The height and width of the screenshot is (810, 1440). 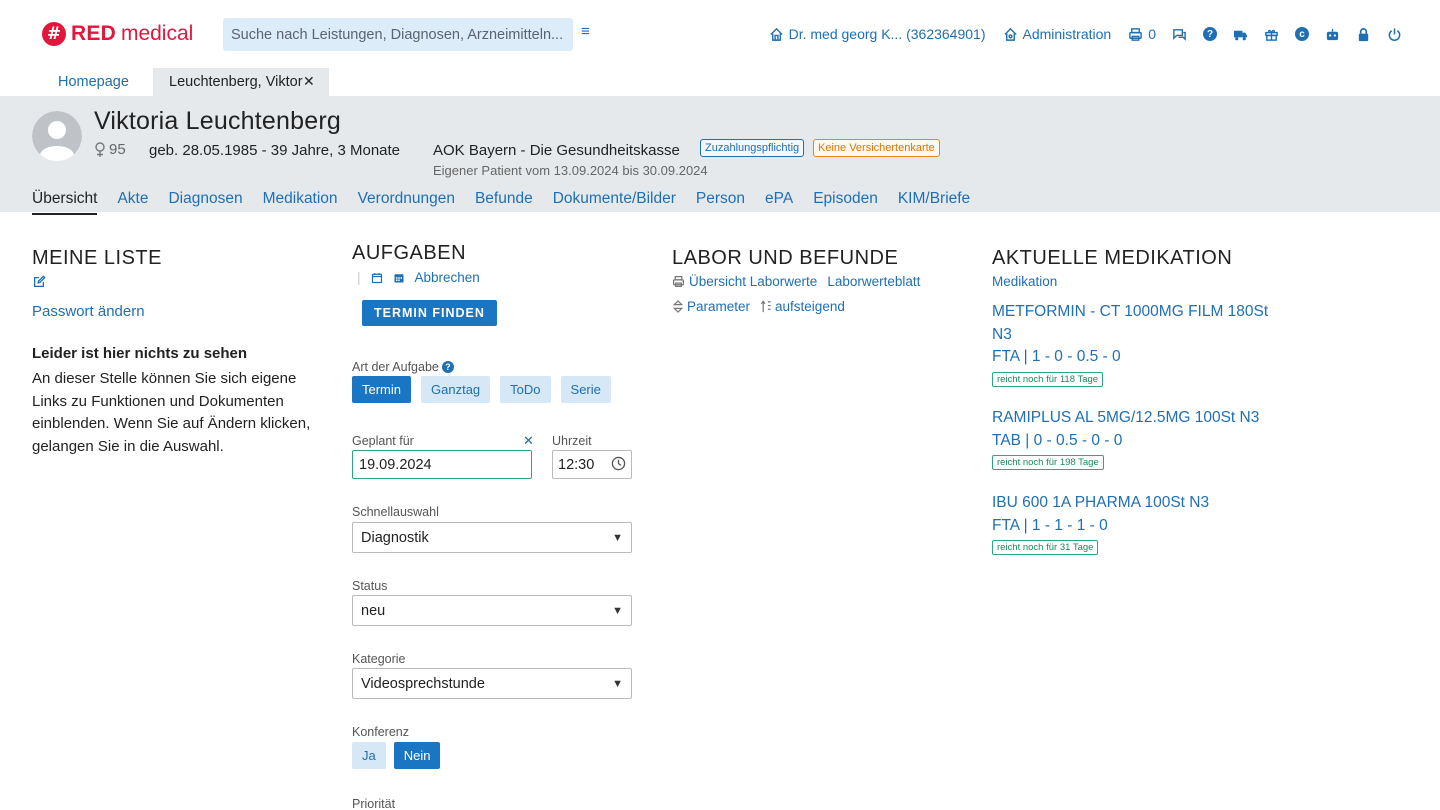 I want to click on delivery-button, so click(x=1240, y=34).